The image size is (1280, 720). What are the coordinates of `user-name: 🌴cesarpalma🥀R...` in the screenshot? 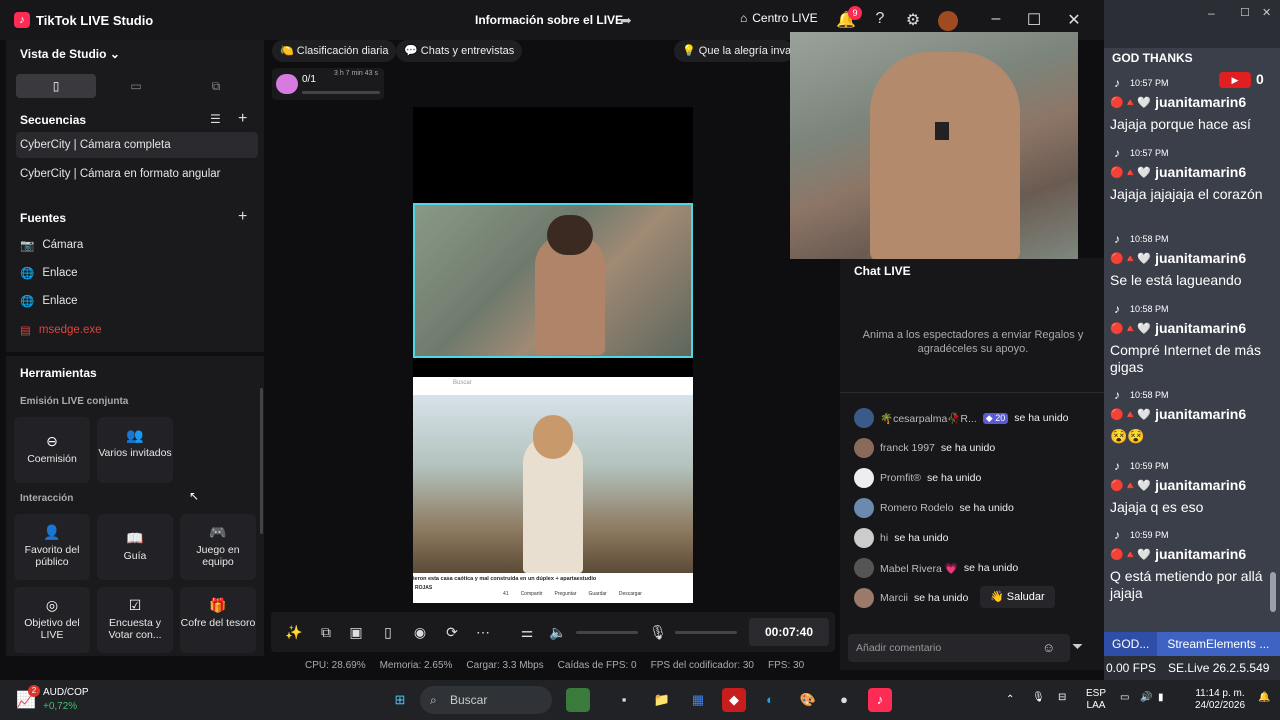 It's located at (928, 418).